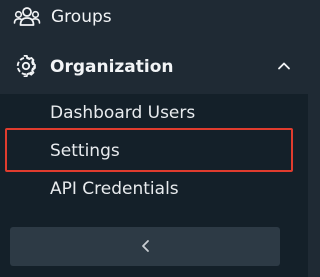  Describe the element at coordinates (154, 19) in the screenshot. I see `sidebar-item-groups: Groups` at that location.